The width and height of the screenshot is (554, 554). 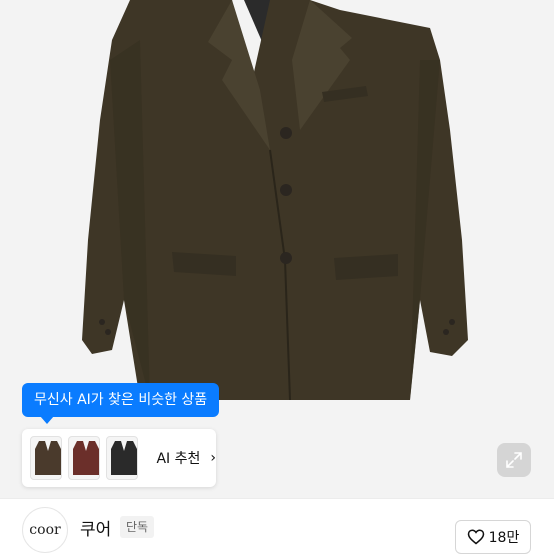 What do you see at coordinates (178, 459) in the screenshot?
I see `ai-recommend-label: AI 추천` at bounding box center [178, 459].